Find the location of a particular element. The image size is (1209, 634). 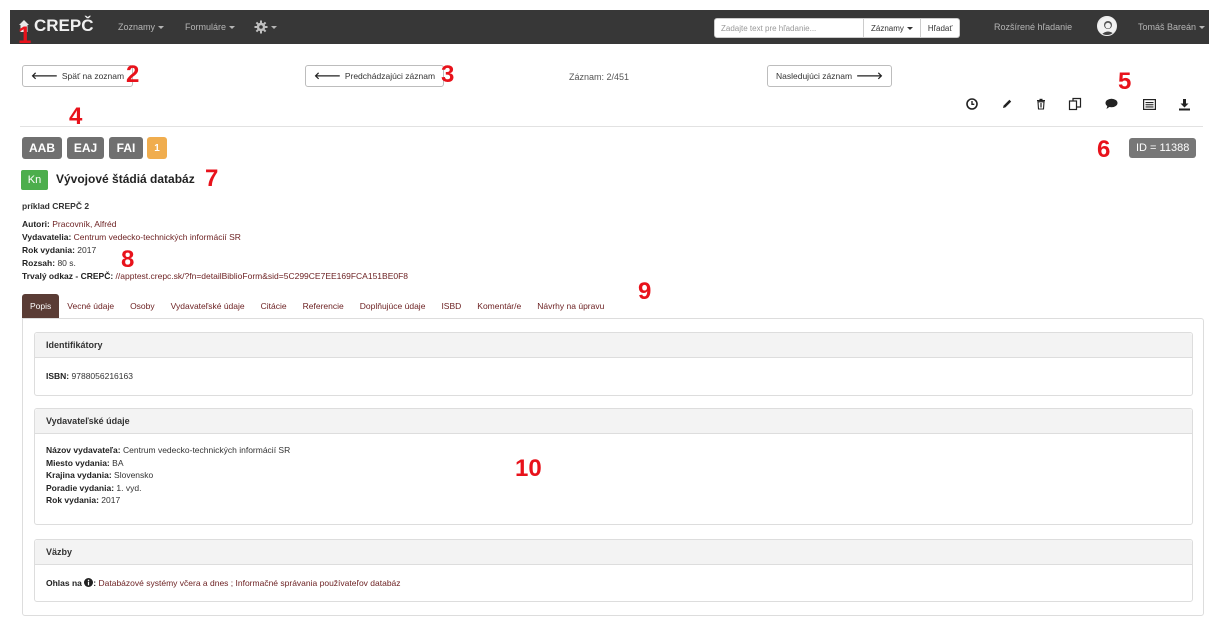

info-icon is located at coordinates (89, 582).